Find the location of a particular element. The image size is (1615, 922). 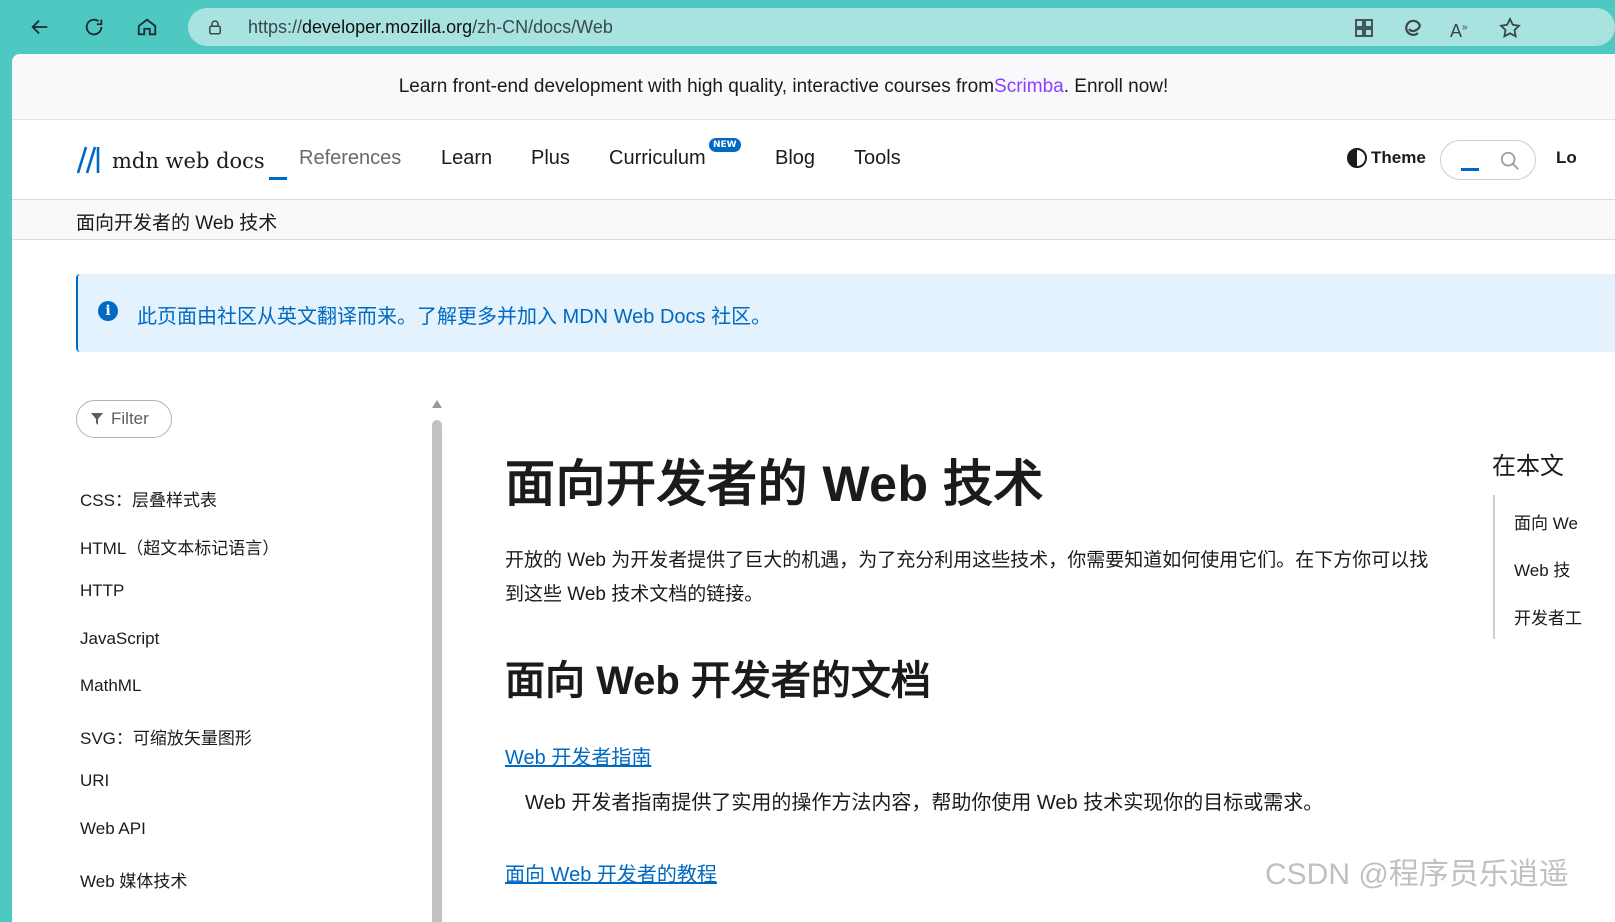

web-dev-guide-link: Web 开发者指南 is located at coordinates (578, 755).